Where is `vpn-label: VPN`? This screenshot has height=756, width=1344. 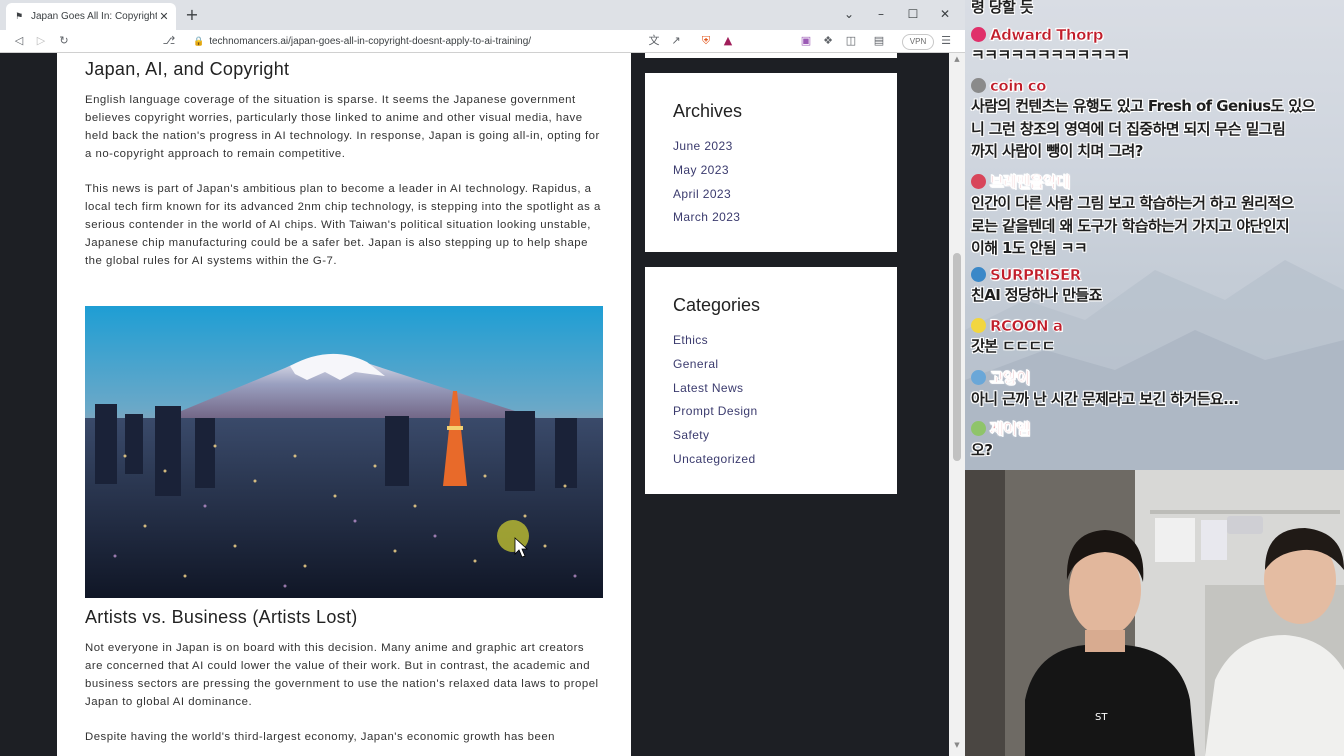
vpn-label: VPN is located at coordinates (918, 41).